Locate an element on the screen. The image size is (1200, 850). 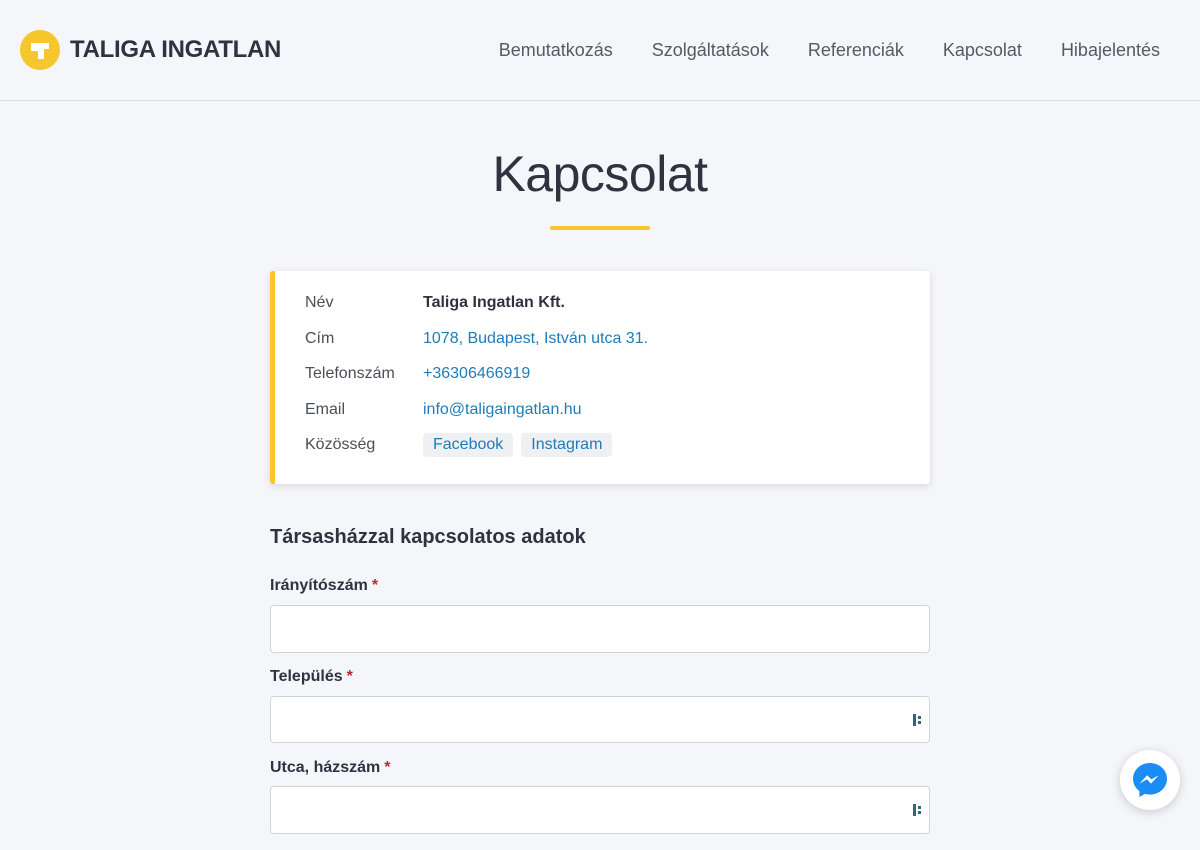
nav-item-referenciak: Referenciák is located at coordinates (856, 50).